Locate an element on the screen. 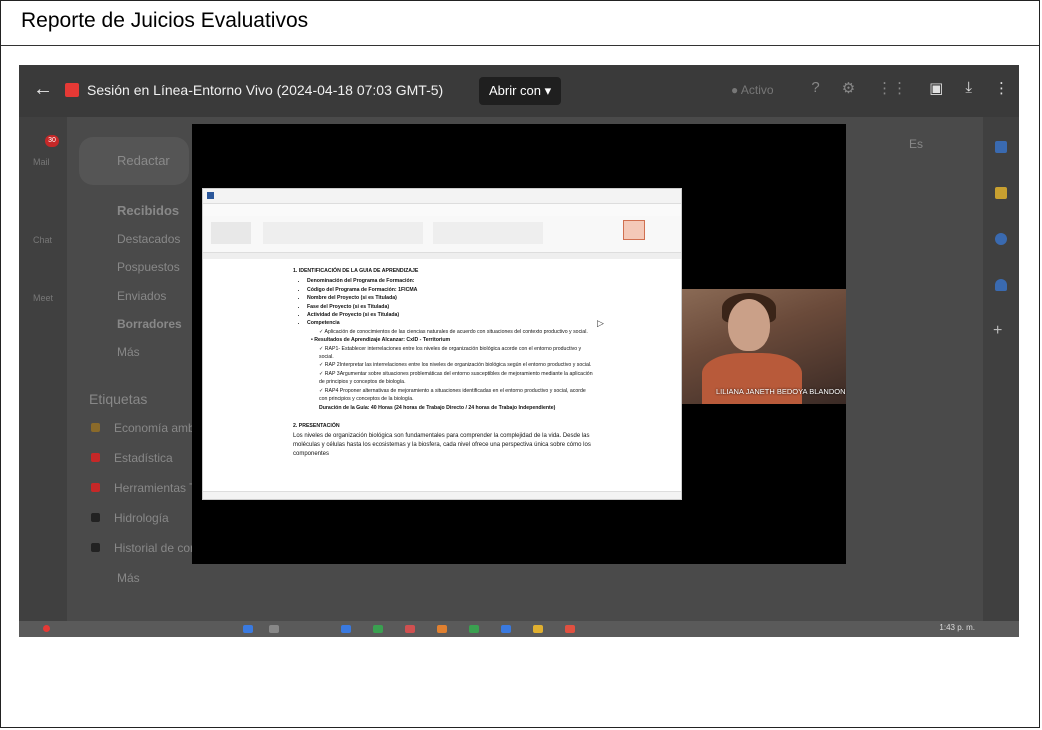 Image resolution: width=1042 pixels, height=730 pixels. taskbar-clock: 1:43 p. m. is located at coordinates (957, 627).